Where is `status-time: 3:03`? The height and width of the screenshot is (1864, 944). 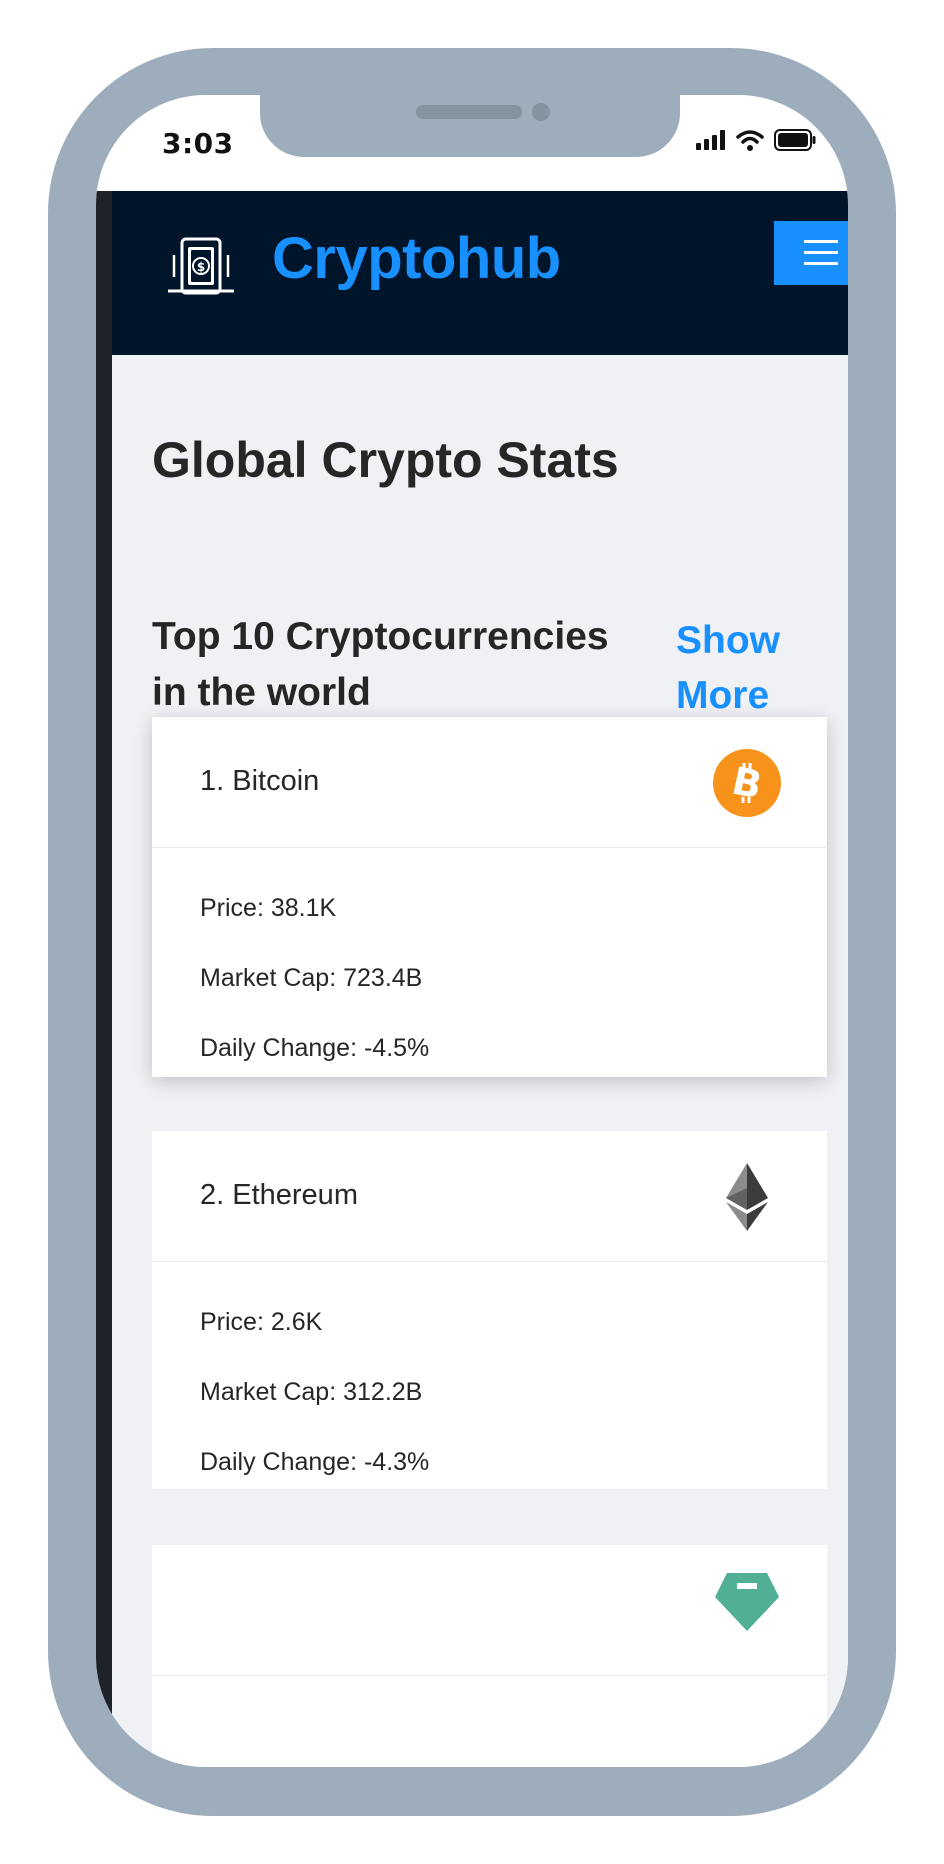
status-time: 3:03 is located at coordinates (198, 143).